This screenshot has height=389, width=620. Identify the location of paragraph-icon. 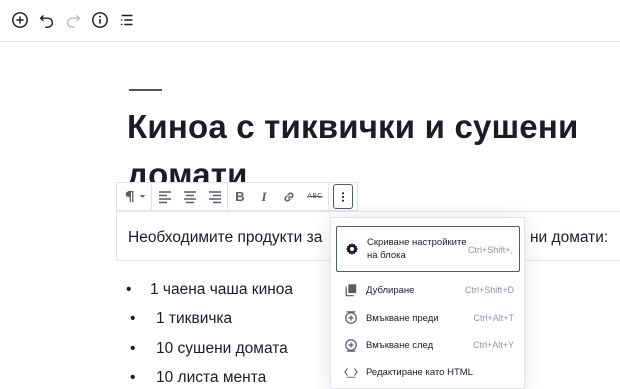
(129, 197).